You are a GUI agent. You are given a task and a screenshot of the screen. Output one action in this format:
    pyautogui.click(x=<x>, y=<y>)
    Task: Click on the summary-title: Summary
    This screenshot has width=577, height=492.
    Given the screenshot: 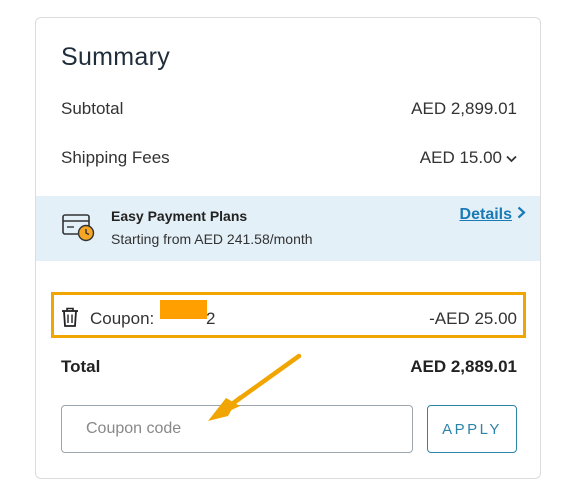 What is the action you would take?
    pyautogui.click(x=116, y=57)
    